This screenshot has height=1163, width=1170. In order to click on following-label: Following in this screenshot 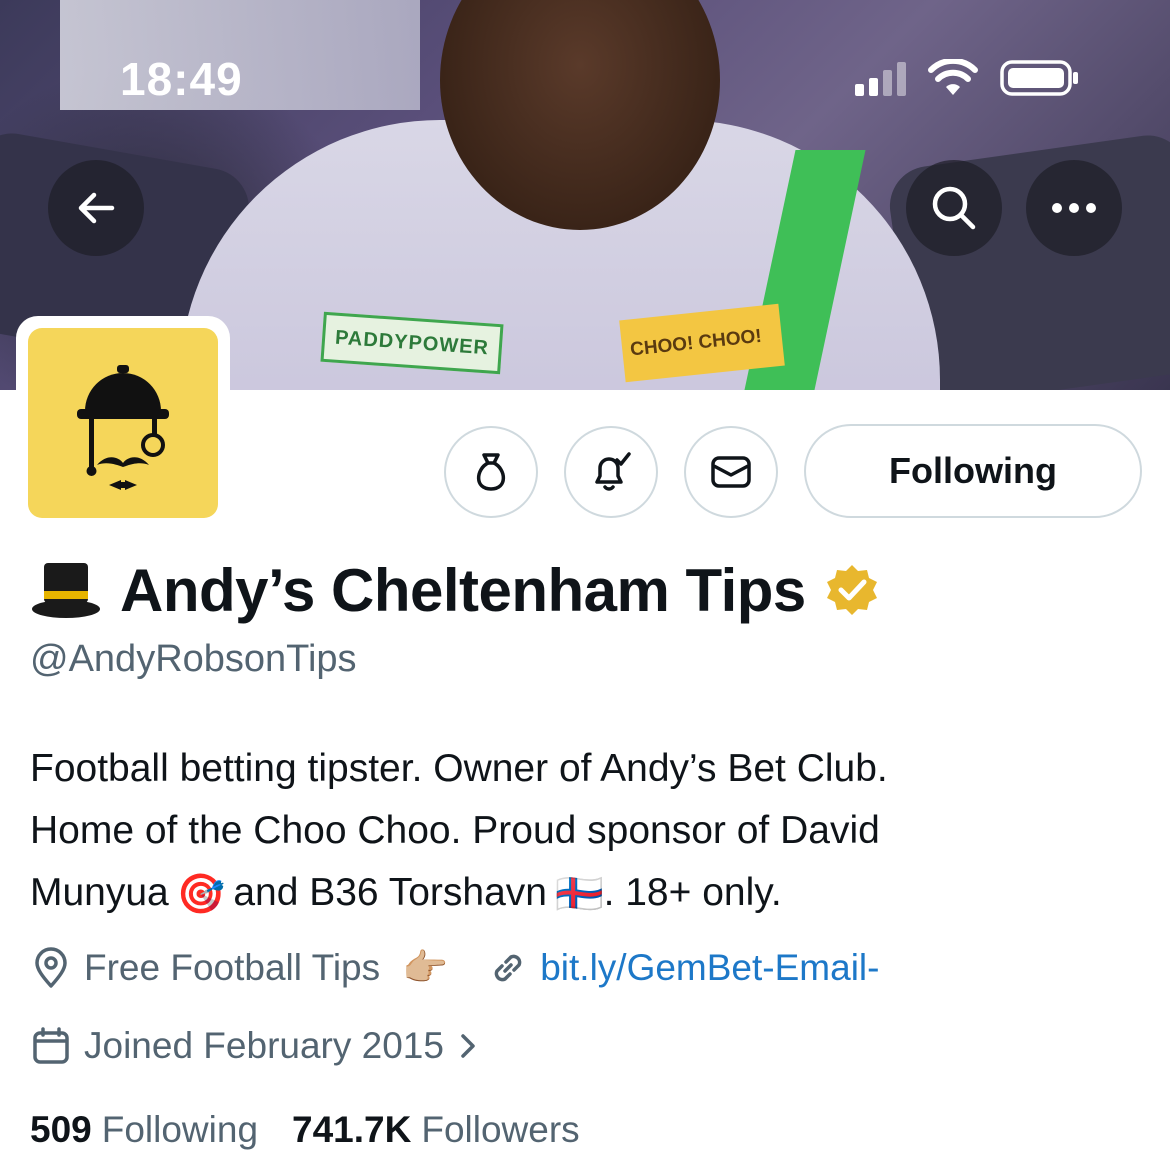, I will do `click(180, 1129)`.